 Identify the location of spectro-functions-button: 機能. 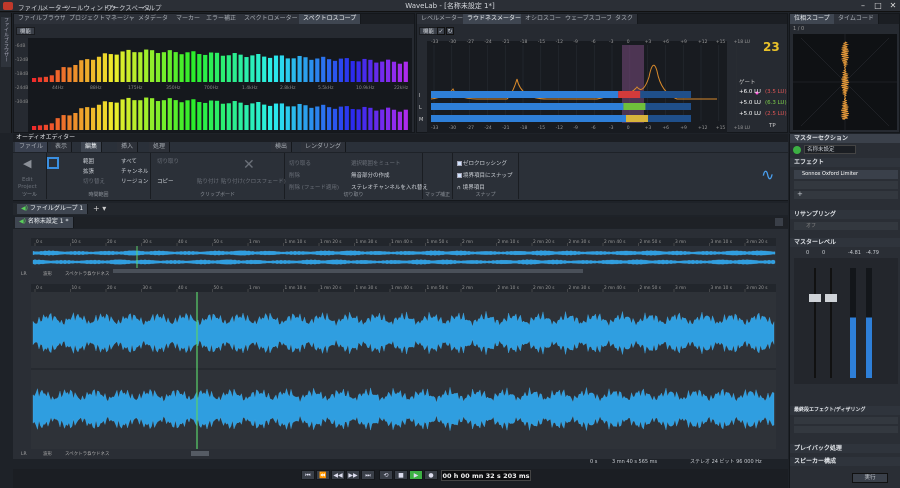
(26, 31).